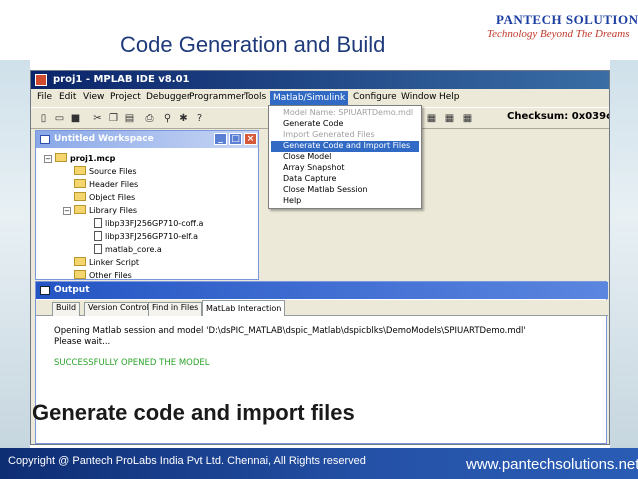 This screenshot has width=638, height=479. Describe the element at coordinates (567, 19) in the screenshot. I see `brand-logo: PANTECH SOLUTIONS` at that location.